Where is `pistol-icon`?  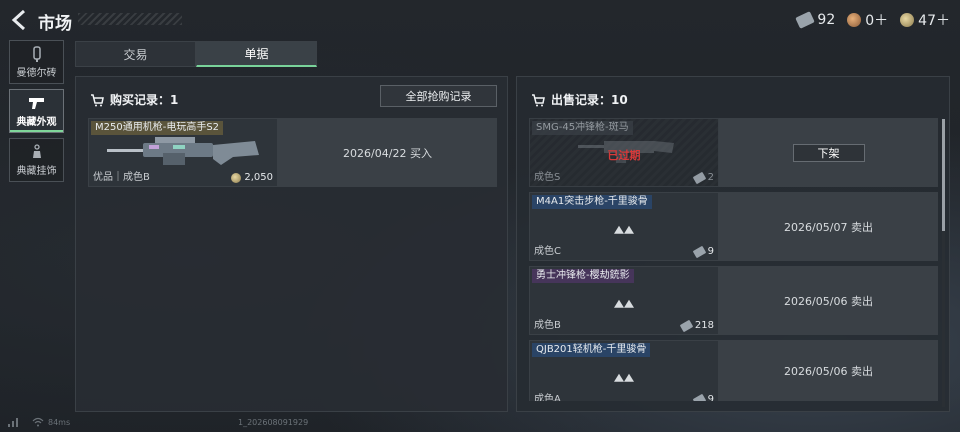
pistol-icon is located at coordinates (36, 103).